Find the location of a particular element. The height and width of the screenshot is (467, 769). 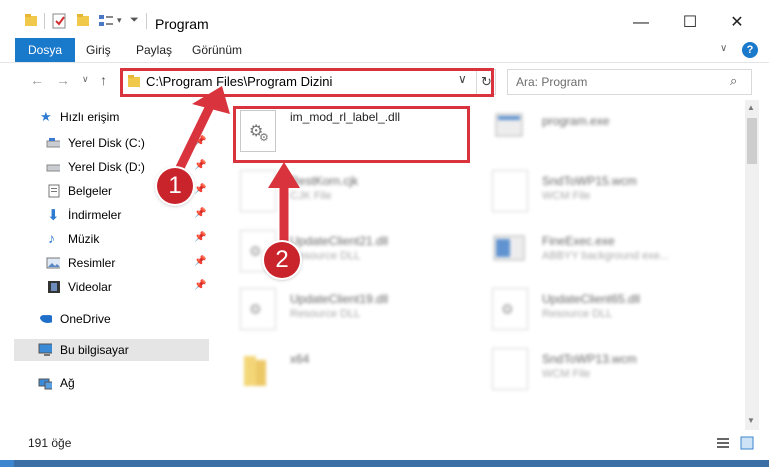

list-item: x64 is located at coordinates (355, 371).